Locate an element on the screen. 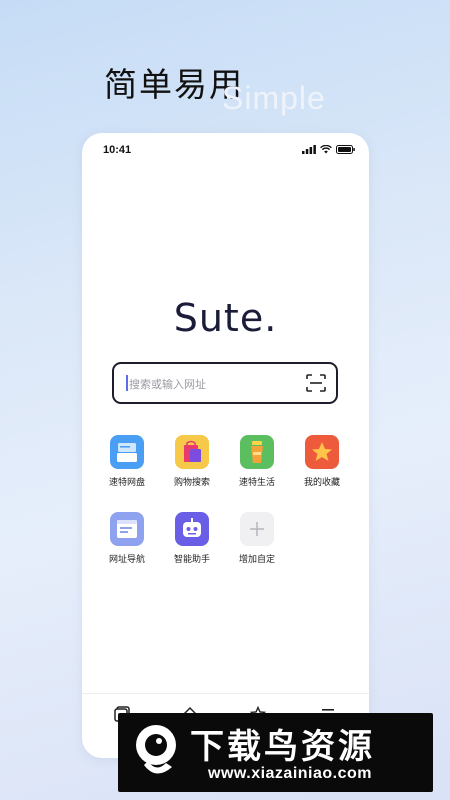 The image size is (450, 800). shortcut-url-navigation: 网址导航 is located at coordinates (127, 538).